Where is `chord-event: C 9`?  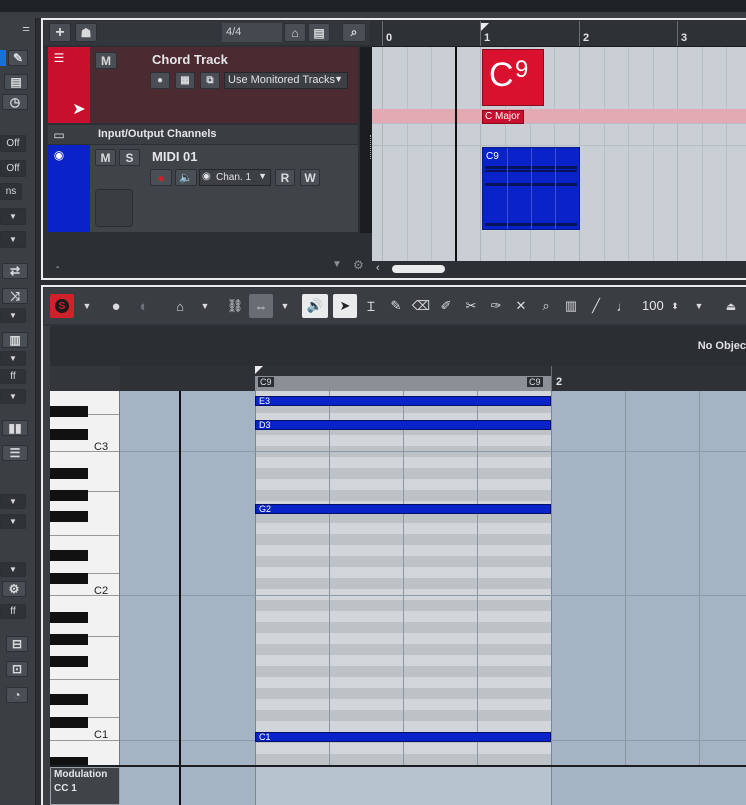 chord-event: C 9 is located at coordinates (513, 77).